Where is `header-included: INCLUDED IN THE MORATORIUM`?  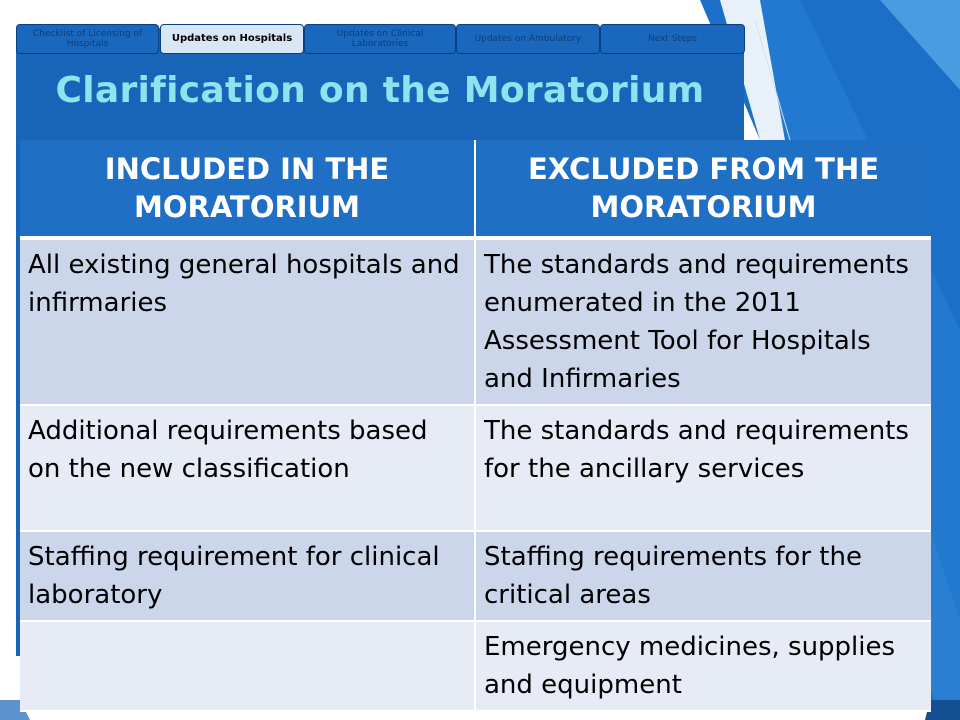
header-included: INCLUDED IN THE MORATORIUM is located at coordinates (248, 190).